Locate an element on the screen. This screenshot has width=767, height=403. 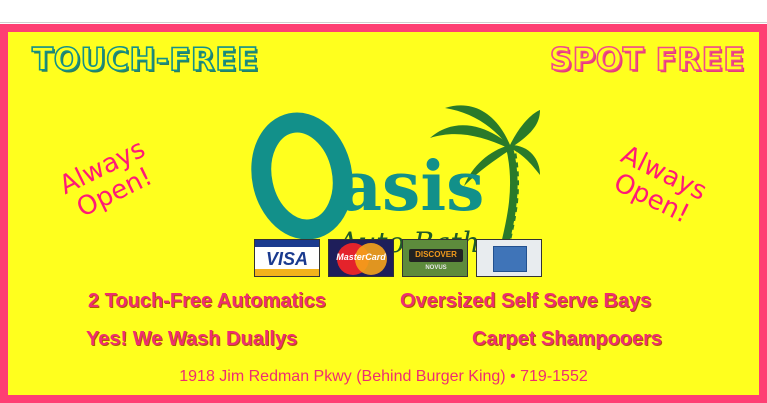
always-open-right: Always Open! is located at coordinates (657, 185).